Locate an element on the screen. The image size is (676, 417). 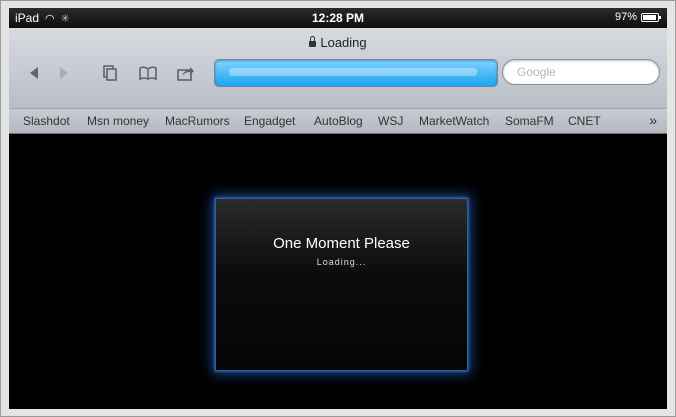
bookmark-macrumors: MacRumors is located at coordinates (197, 121).